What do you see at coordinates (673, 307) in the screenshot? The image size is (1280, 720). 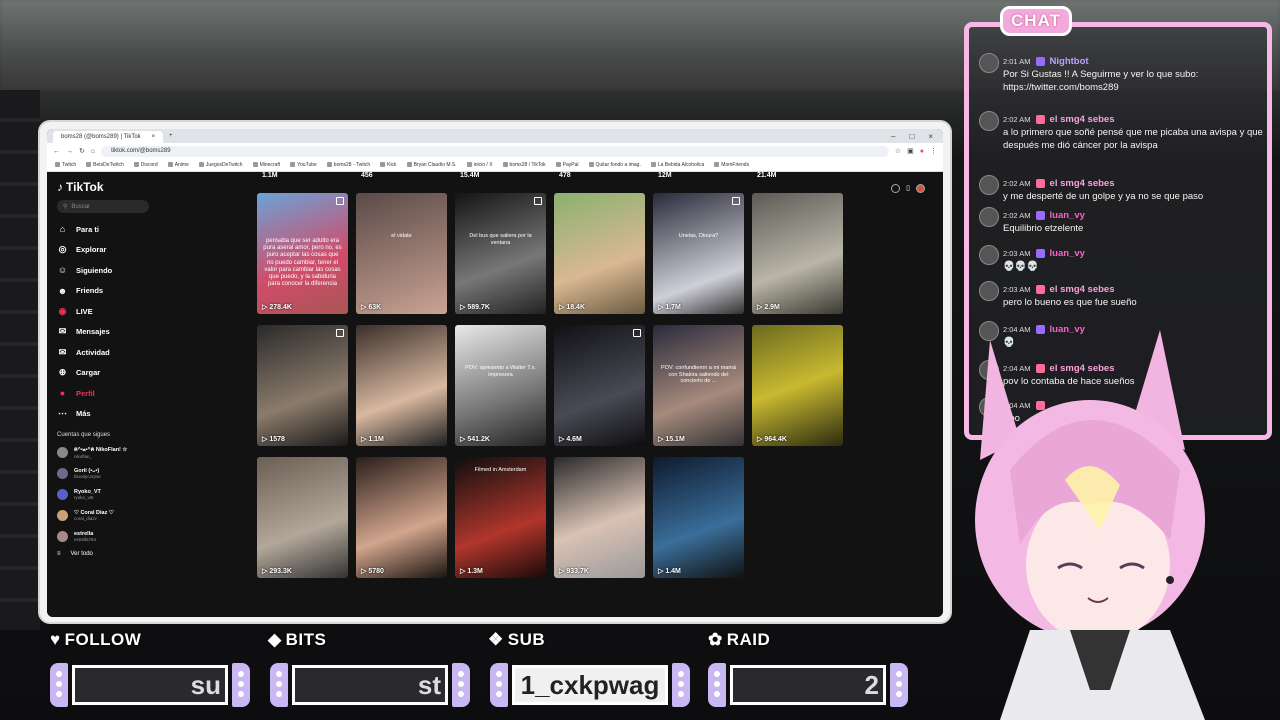 I see `view-count: 1.7M` at bounding box center [673, 307].